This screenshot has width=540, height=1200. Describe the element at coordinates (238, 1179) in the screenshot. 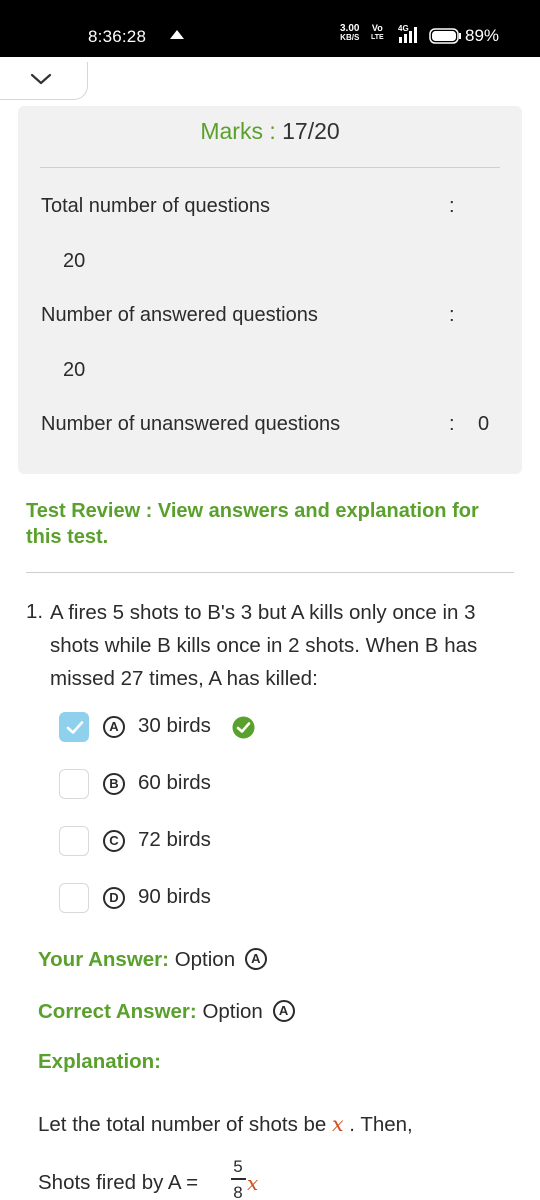

I see `fraction-bar` at that location.